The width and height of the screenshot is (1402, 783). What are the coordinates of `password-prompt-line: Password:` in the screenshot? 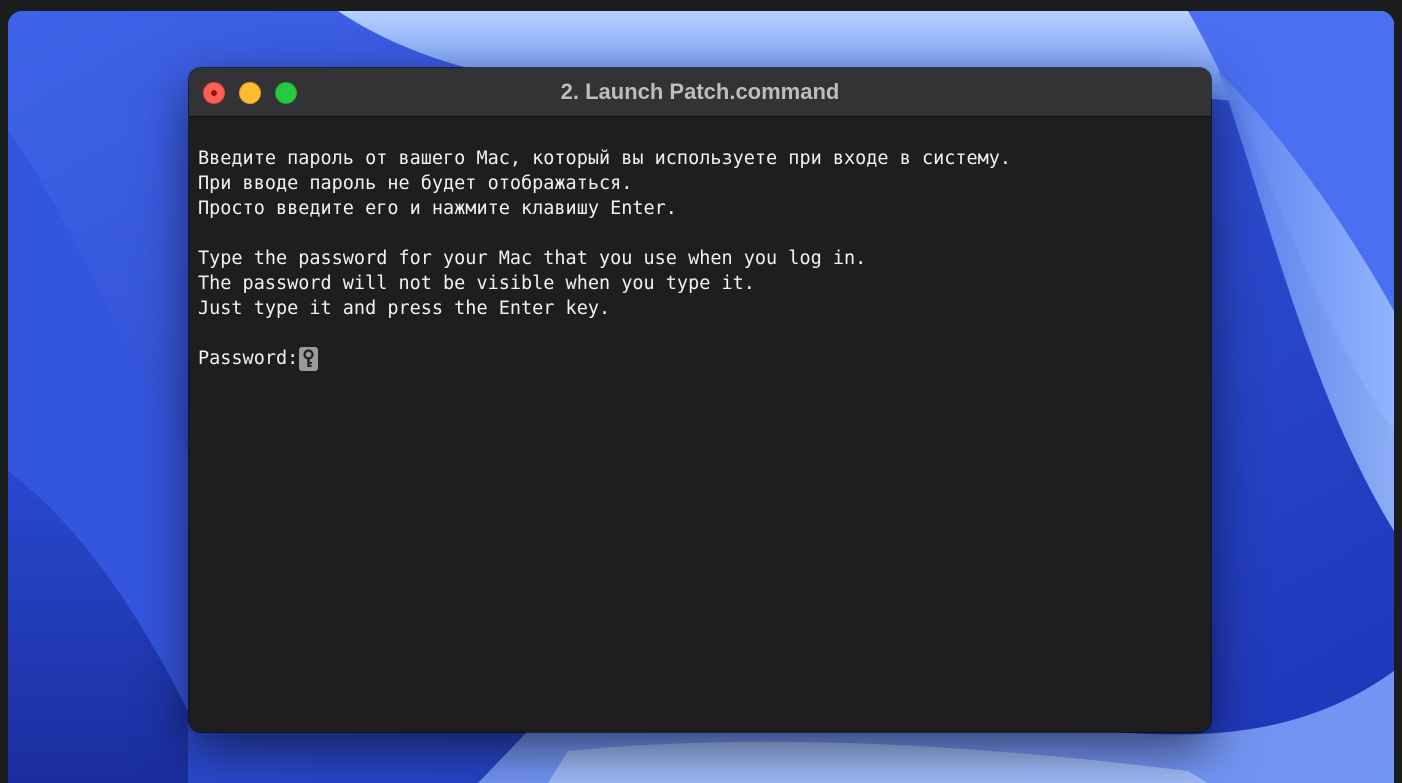 It's located at (700, 358).